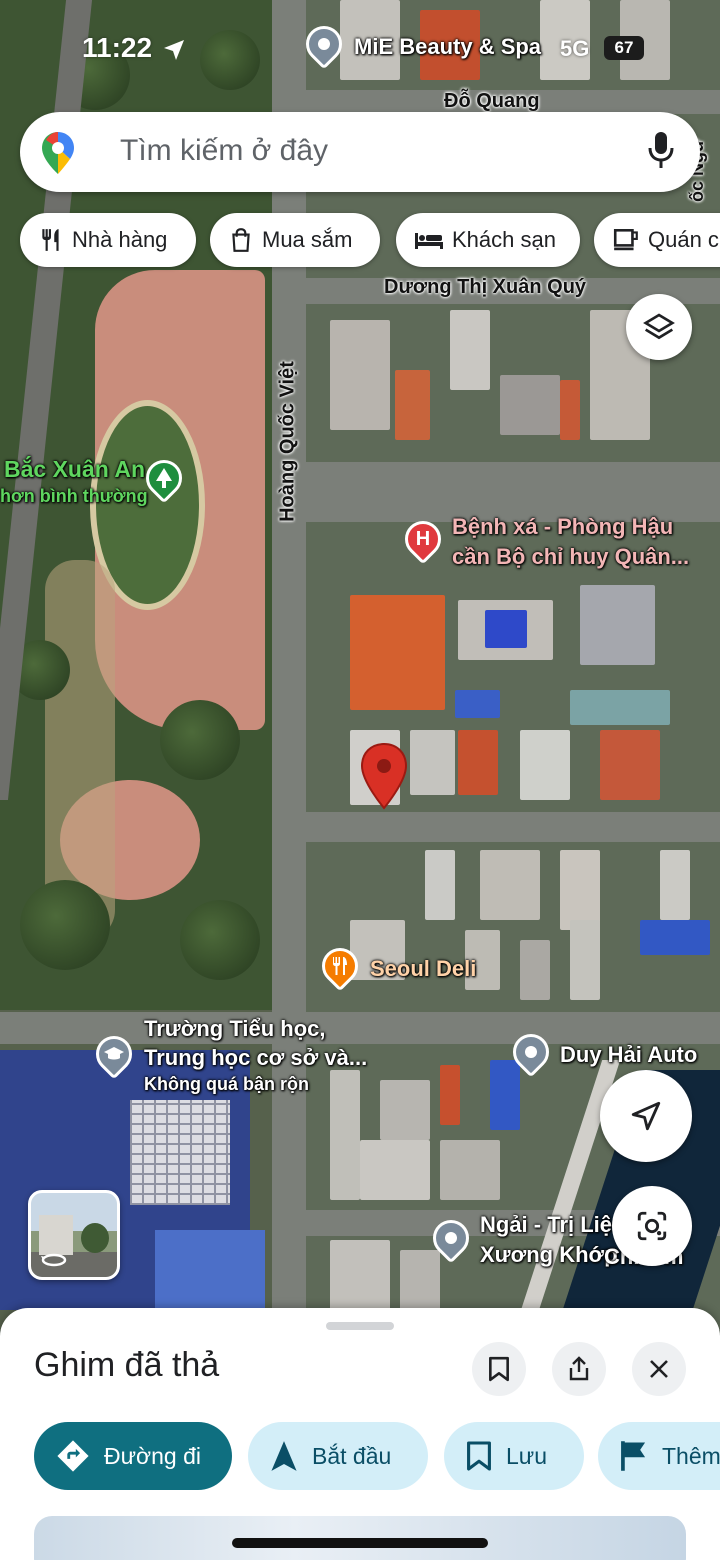  I want to click on camera-lens-icon, so click(652, 1226).